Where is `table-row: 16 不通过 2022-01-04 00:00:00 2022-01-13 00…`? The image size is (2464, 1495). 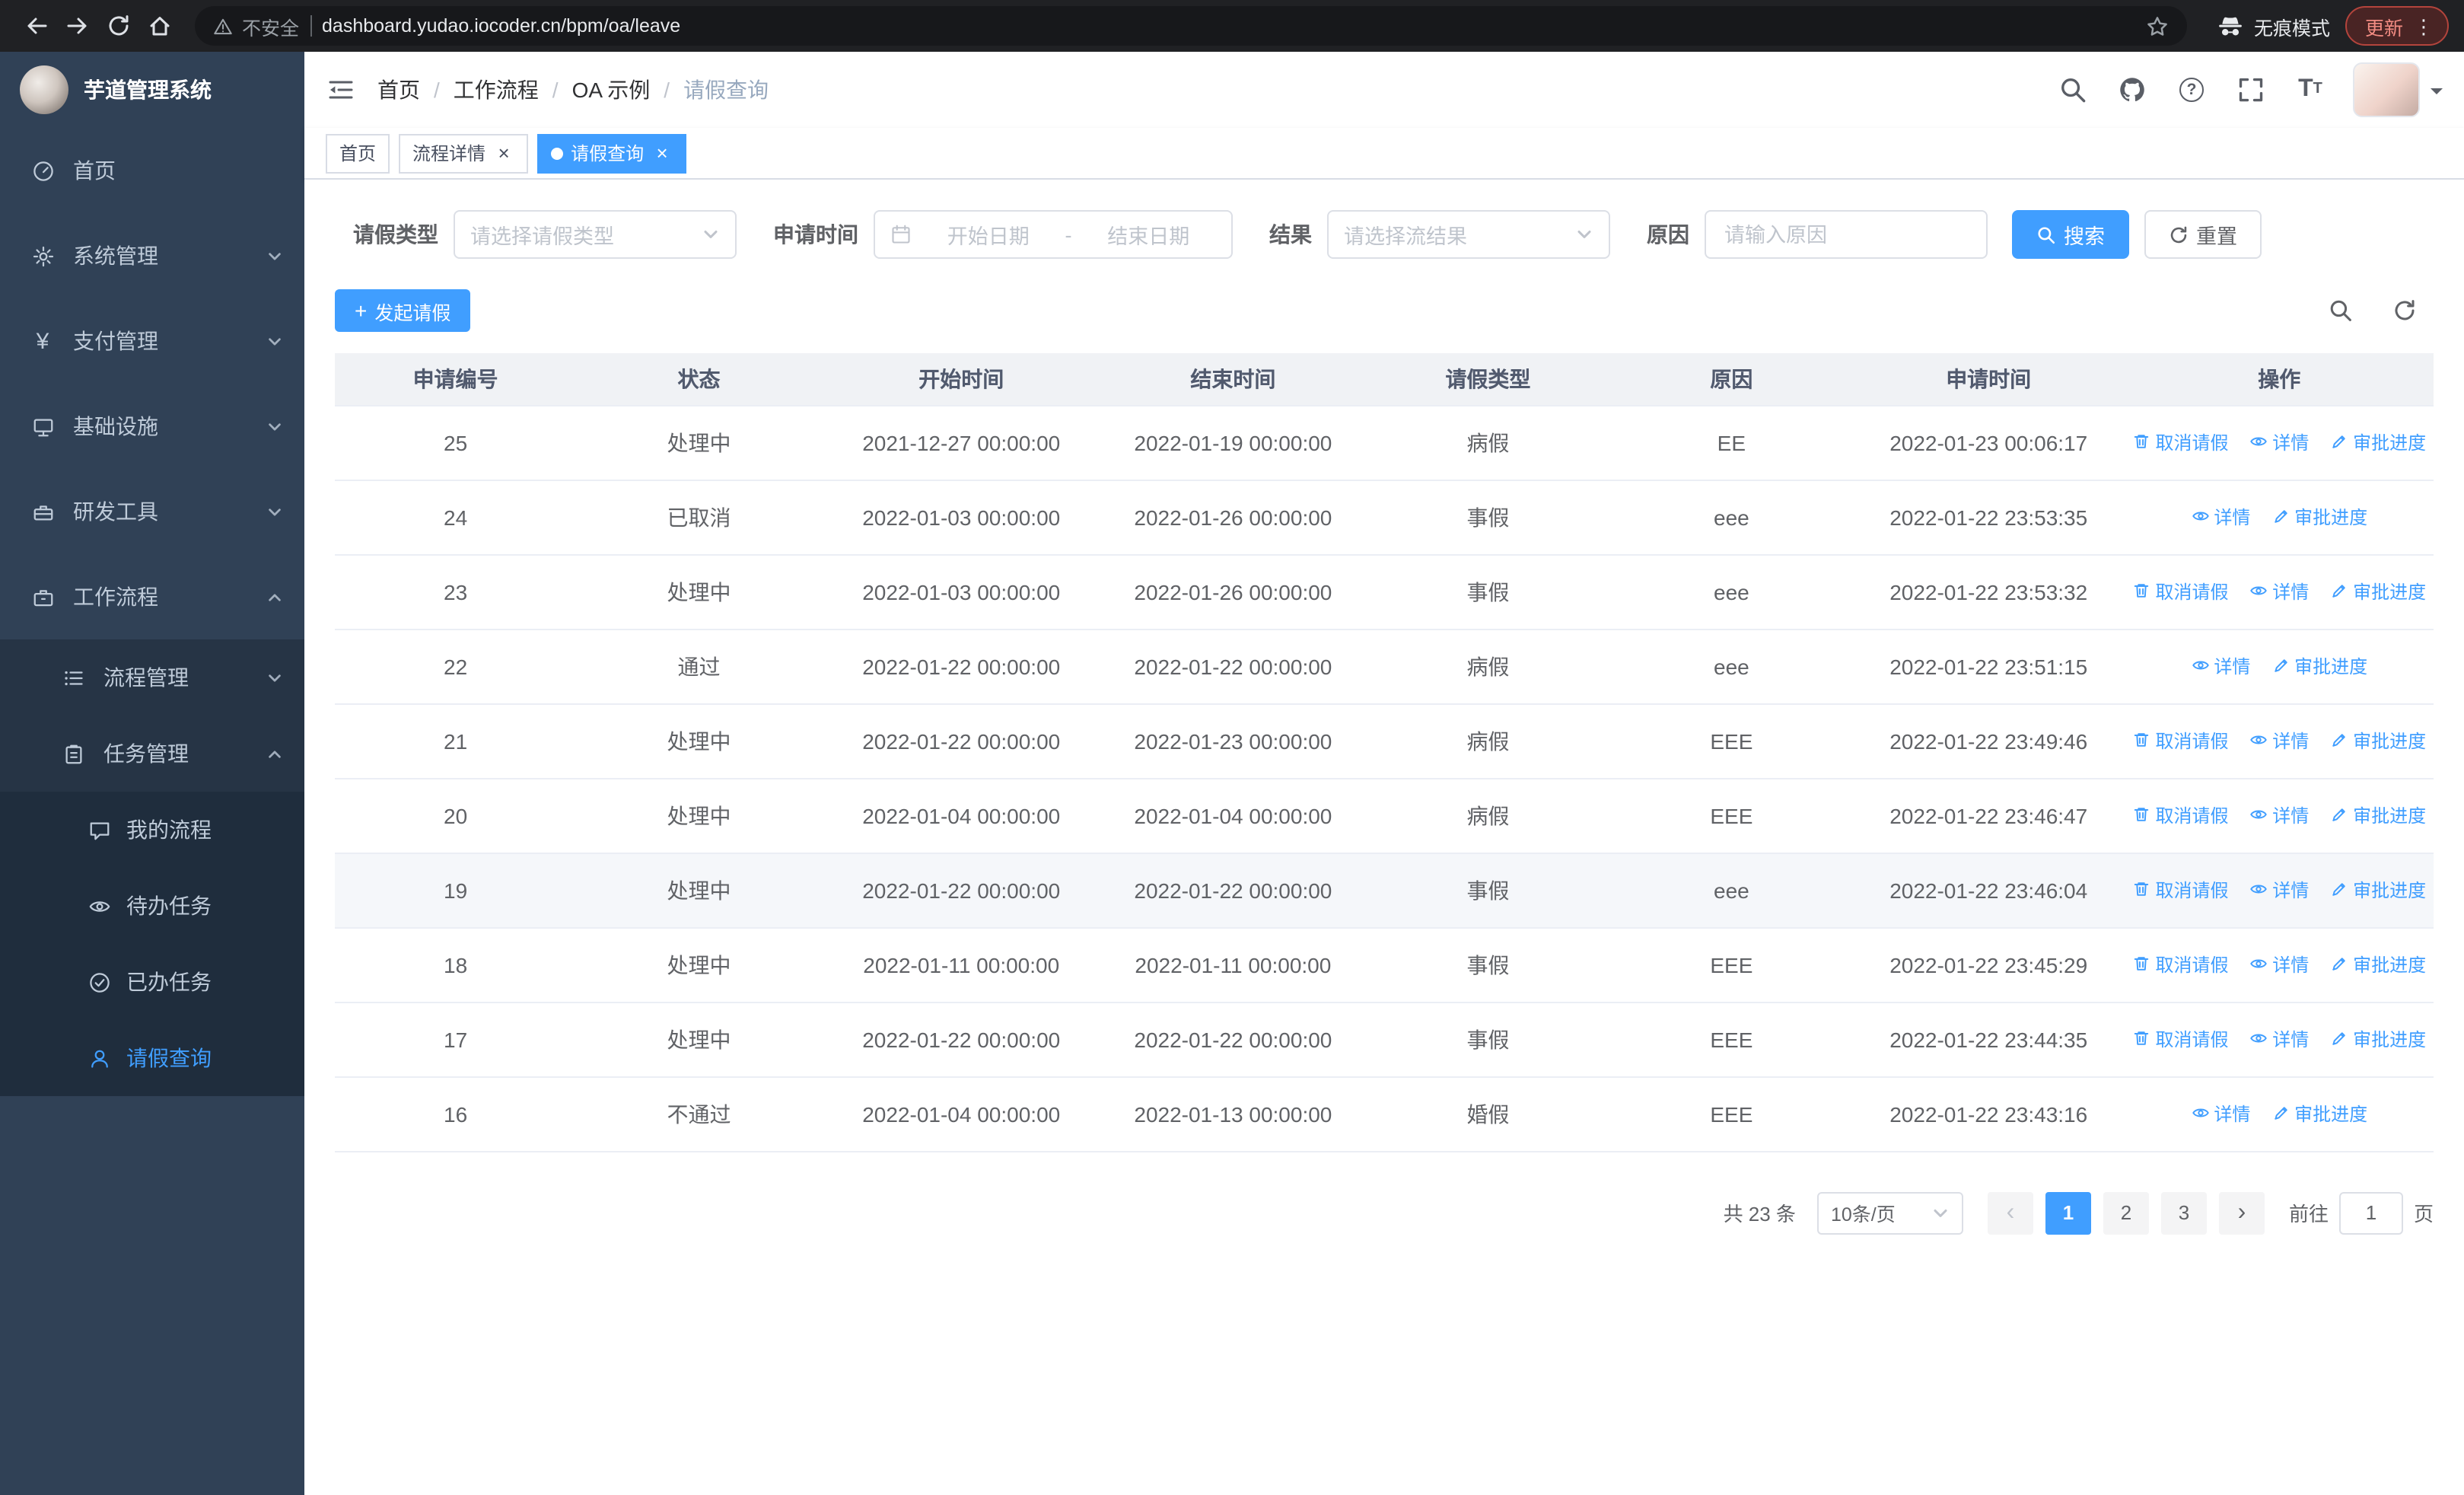 table-row: 16 不通过 2022-01-04 00:00:00 2022-01-13 00… is located at coordinates (1384, 1114).